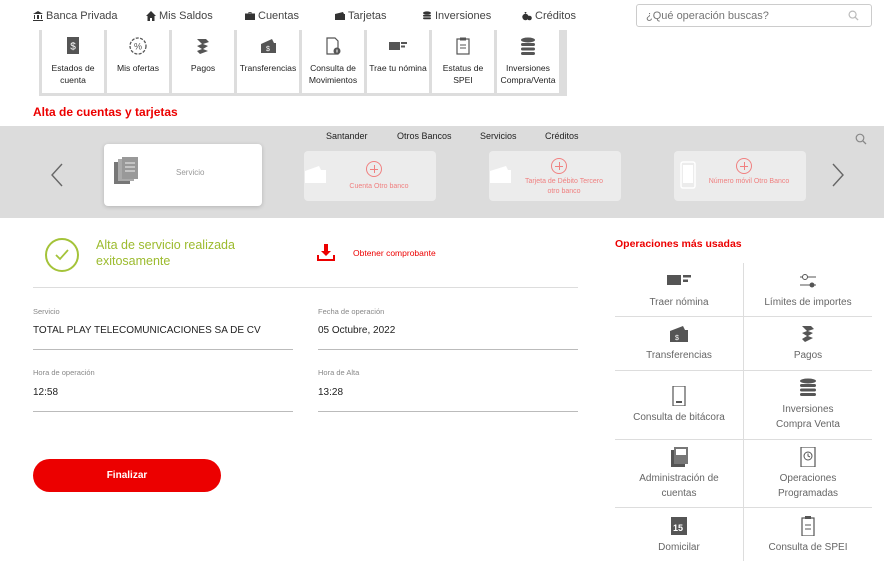  What do you see at coordinates (331, 392) in the screenshot?
I see `alta-time-value: 13:28` at bounding box center [331, 392].